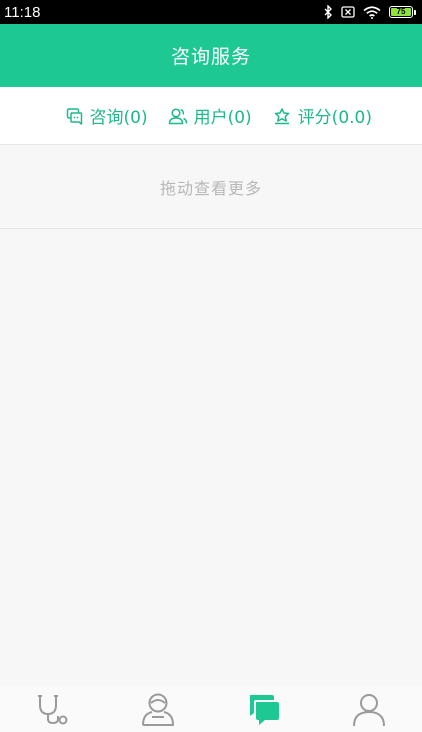  I want to click on bluetooth-icon, so click(328, 12).